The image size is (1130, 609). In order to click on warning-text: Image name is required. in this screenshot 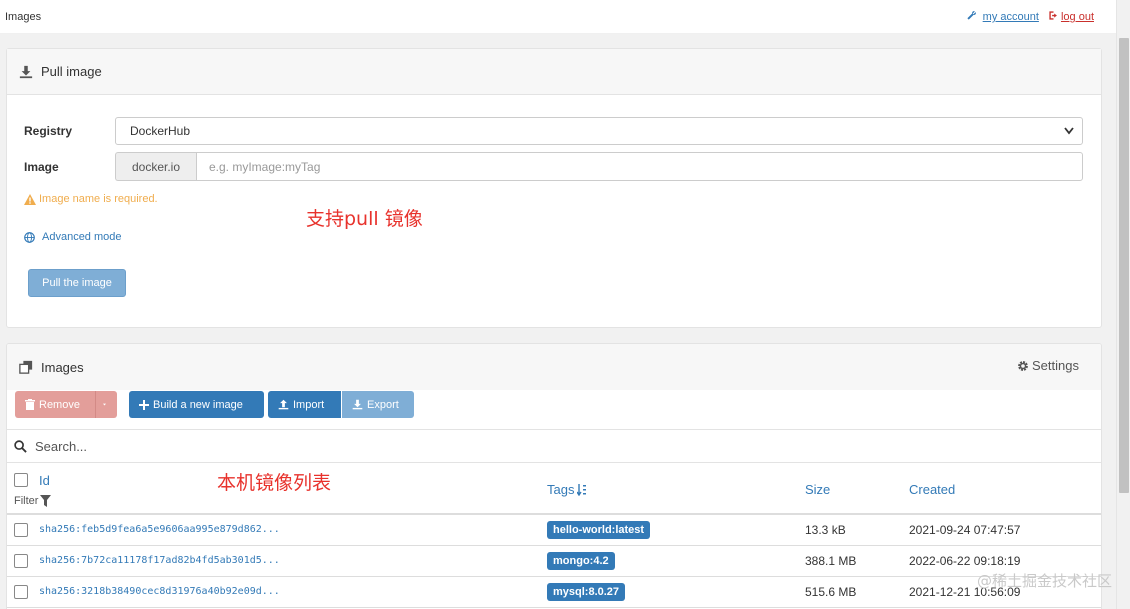, I will do `click(98, 199)`.